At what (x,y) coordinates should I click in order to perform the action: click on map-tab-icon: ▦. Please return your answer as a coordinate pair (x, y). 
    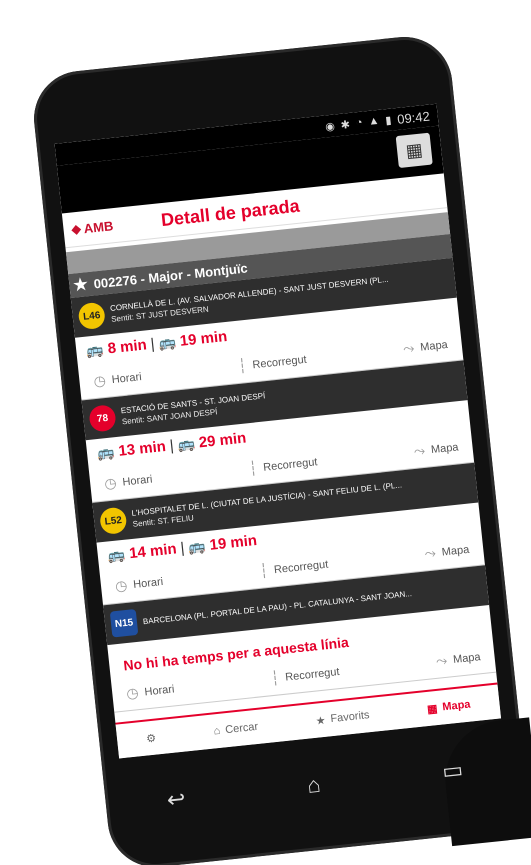
    Looking at the image, I should click on (432, 709).